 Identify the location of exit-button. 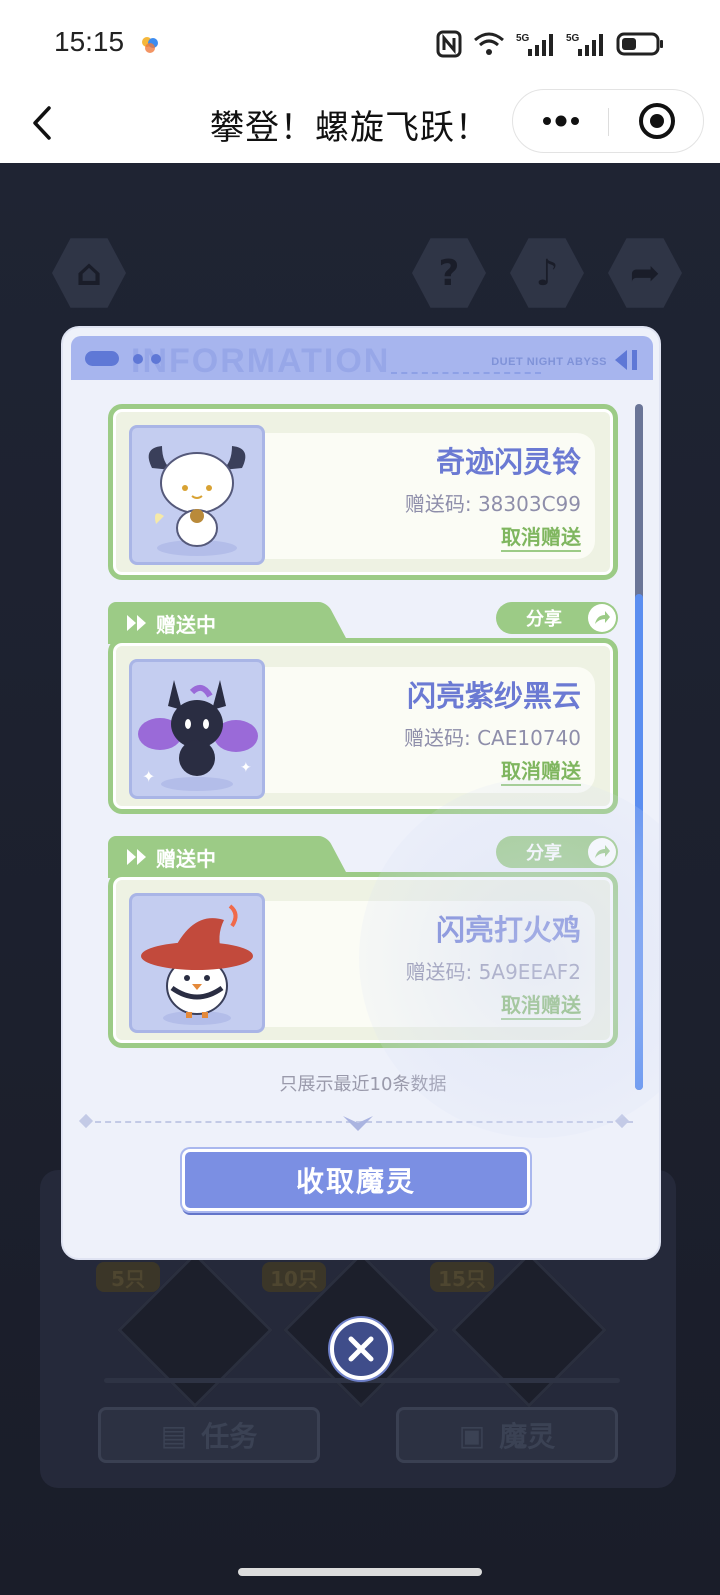
(656, 121).